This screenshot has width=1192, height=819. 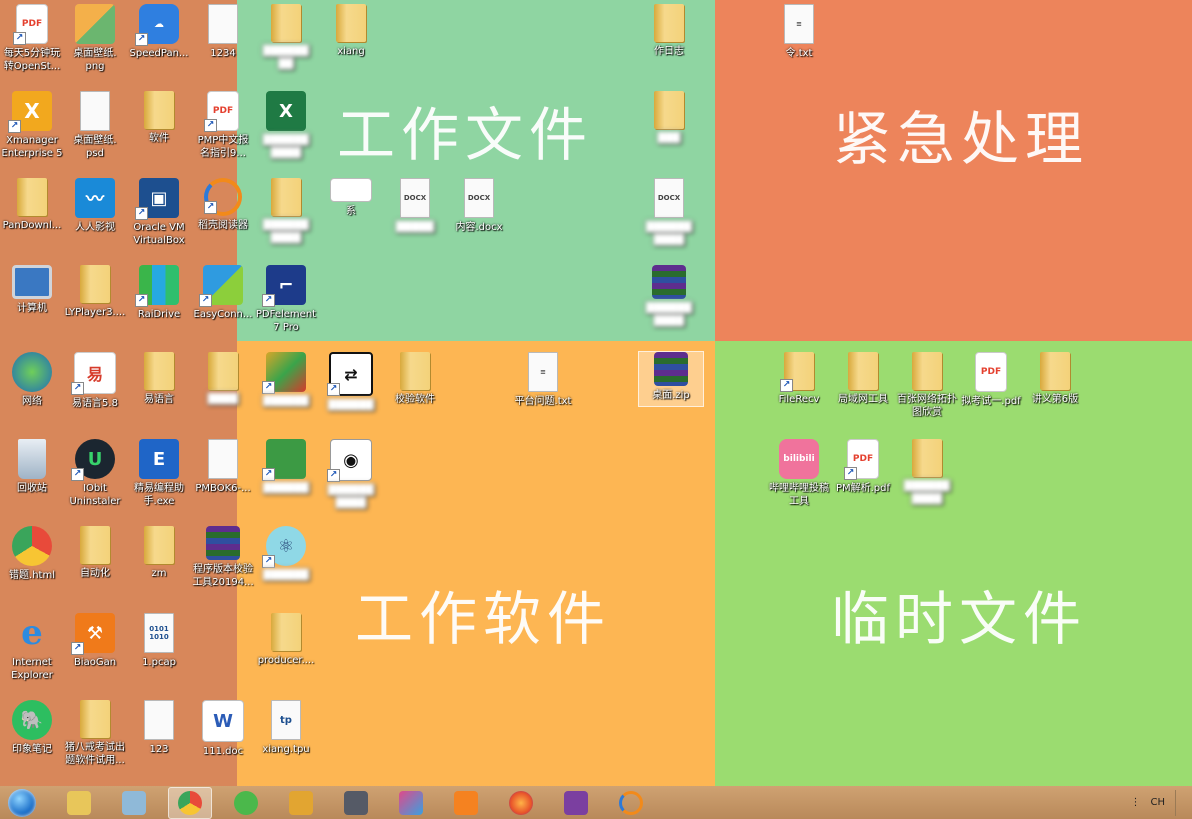 I want to click on desktop-icon: ⚛ ██████, so click(x=286, y=554).